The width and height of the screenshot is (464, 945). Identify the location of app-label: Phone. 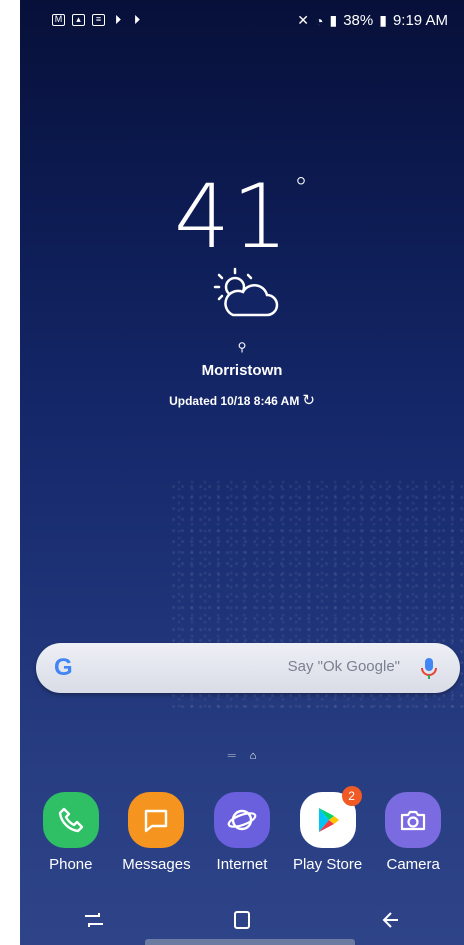
(71, 864).